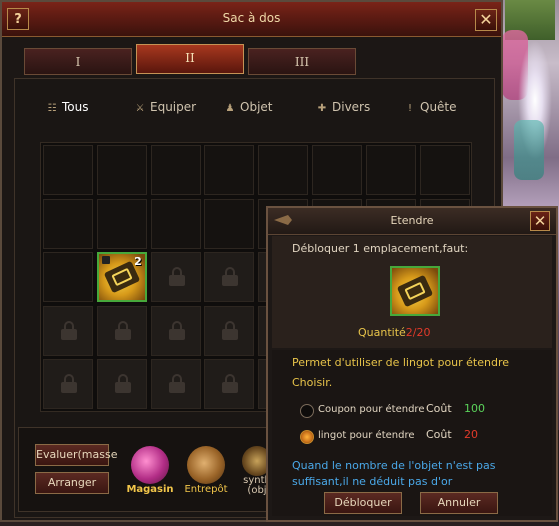  I want to click on category-objet: ♟ Objet, so click(248, 107).